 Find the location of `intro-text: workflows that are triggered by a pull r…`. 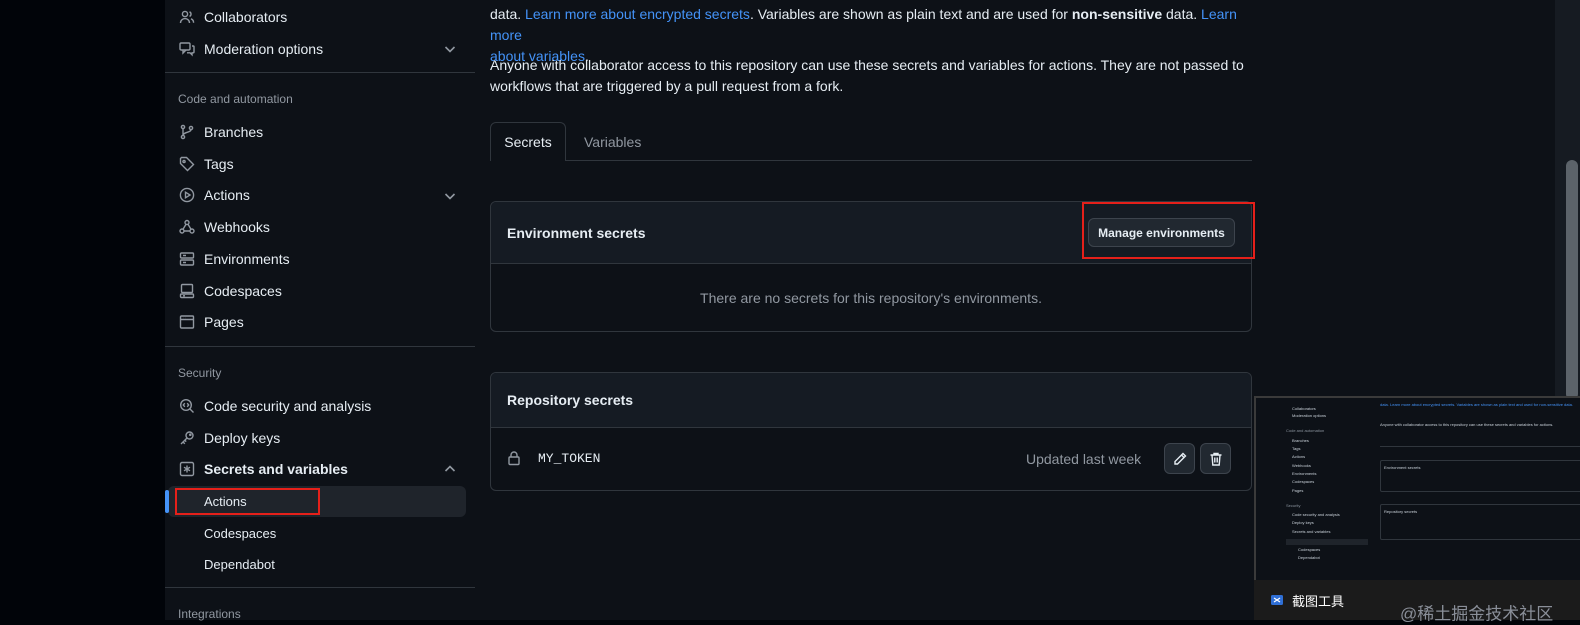

intro-text: workflows that are triggered by a pull r… is located at coordinates (667, 86).